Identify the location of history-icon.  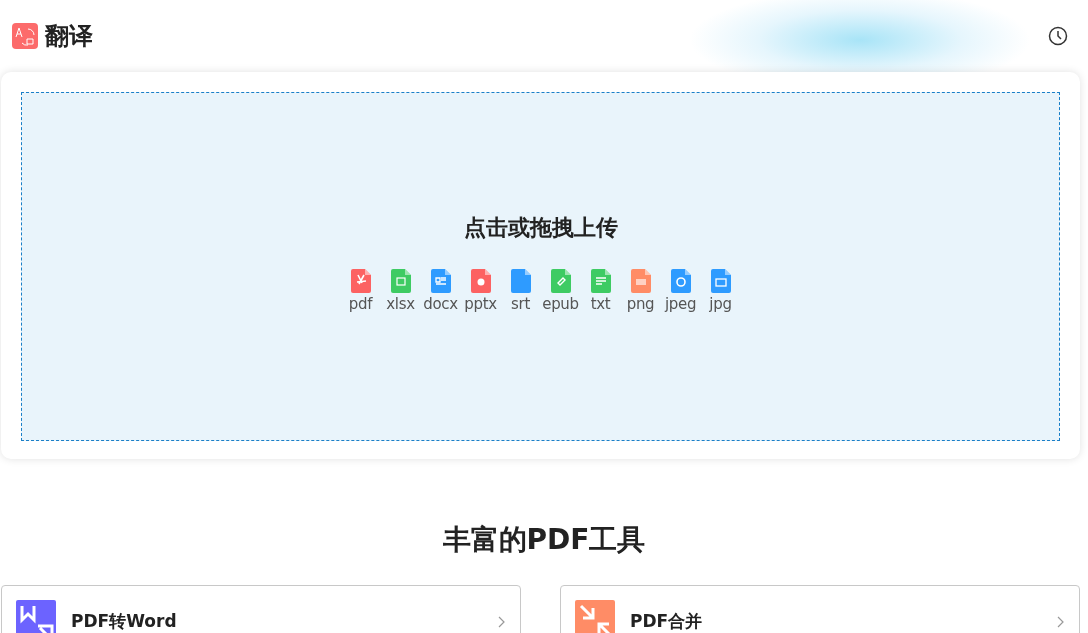
(1058, 36).